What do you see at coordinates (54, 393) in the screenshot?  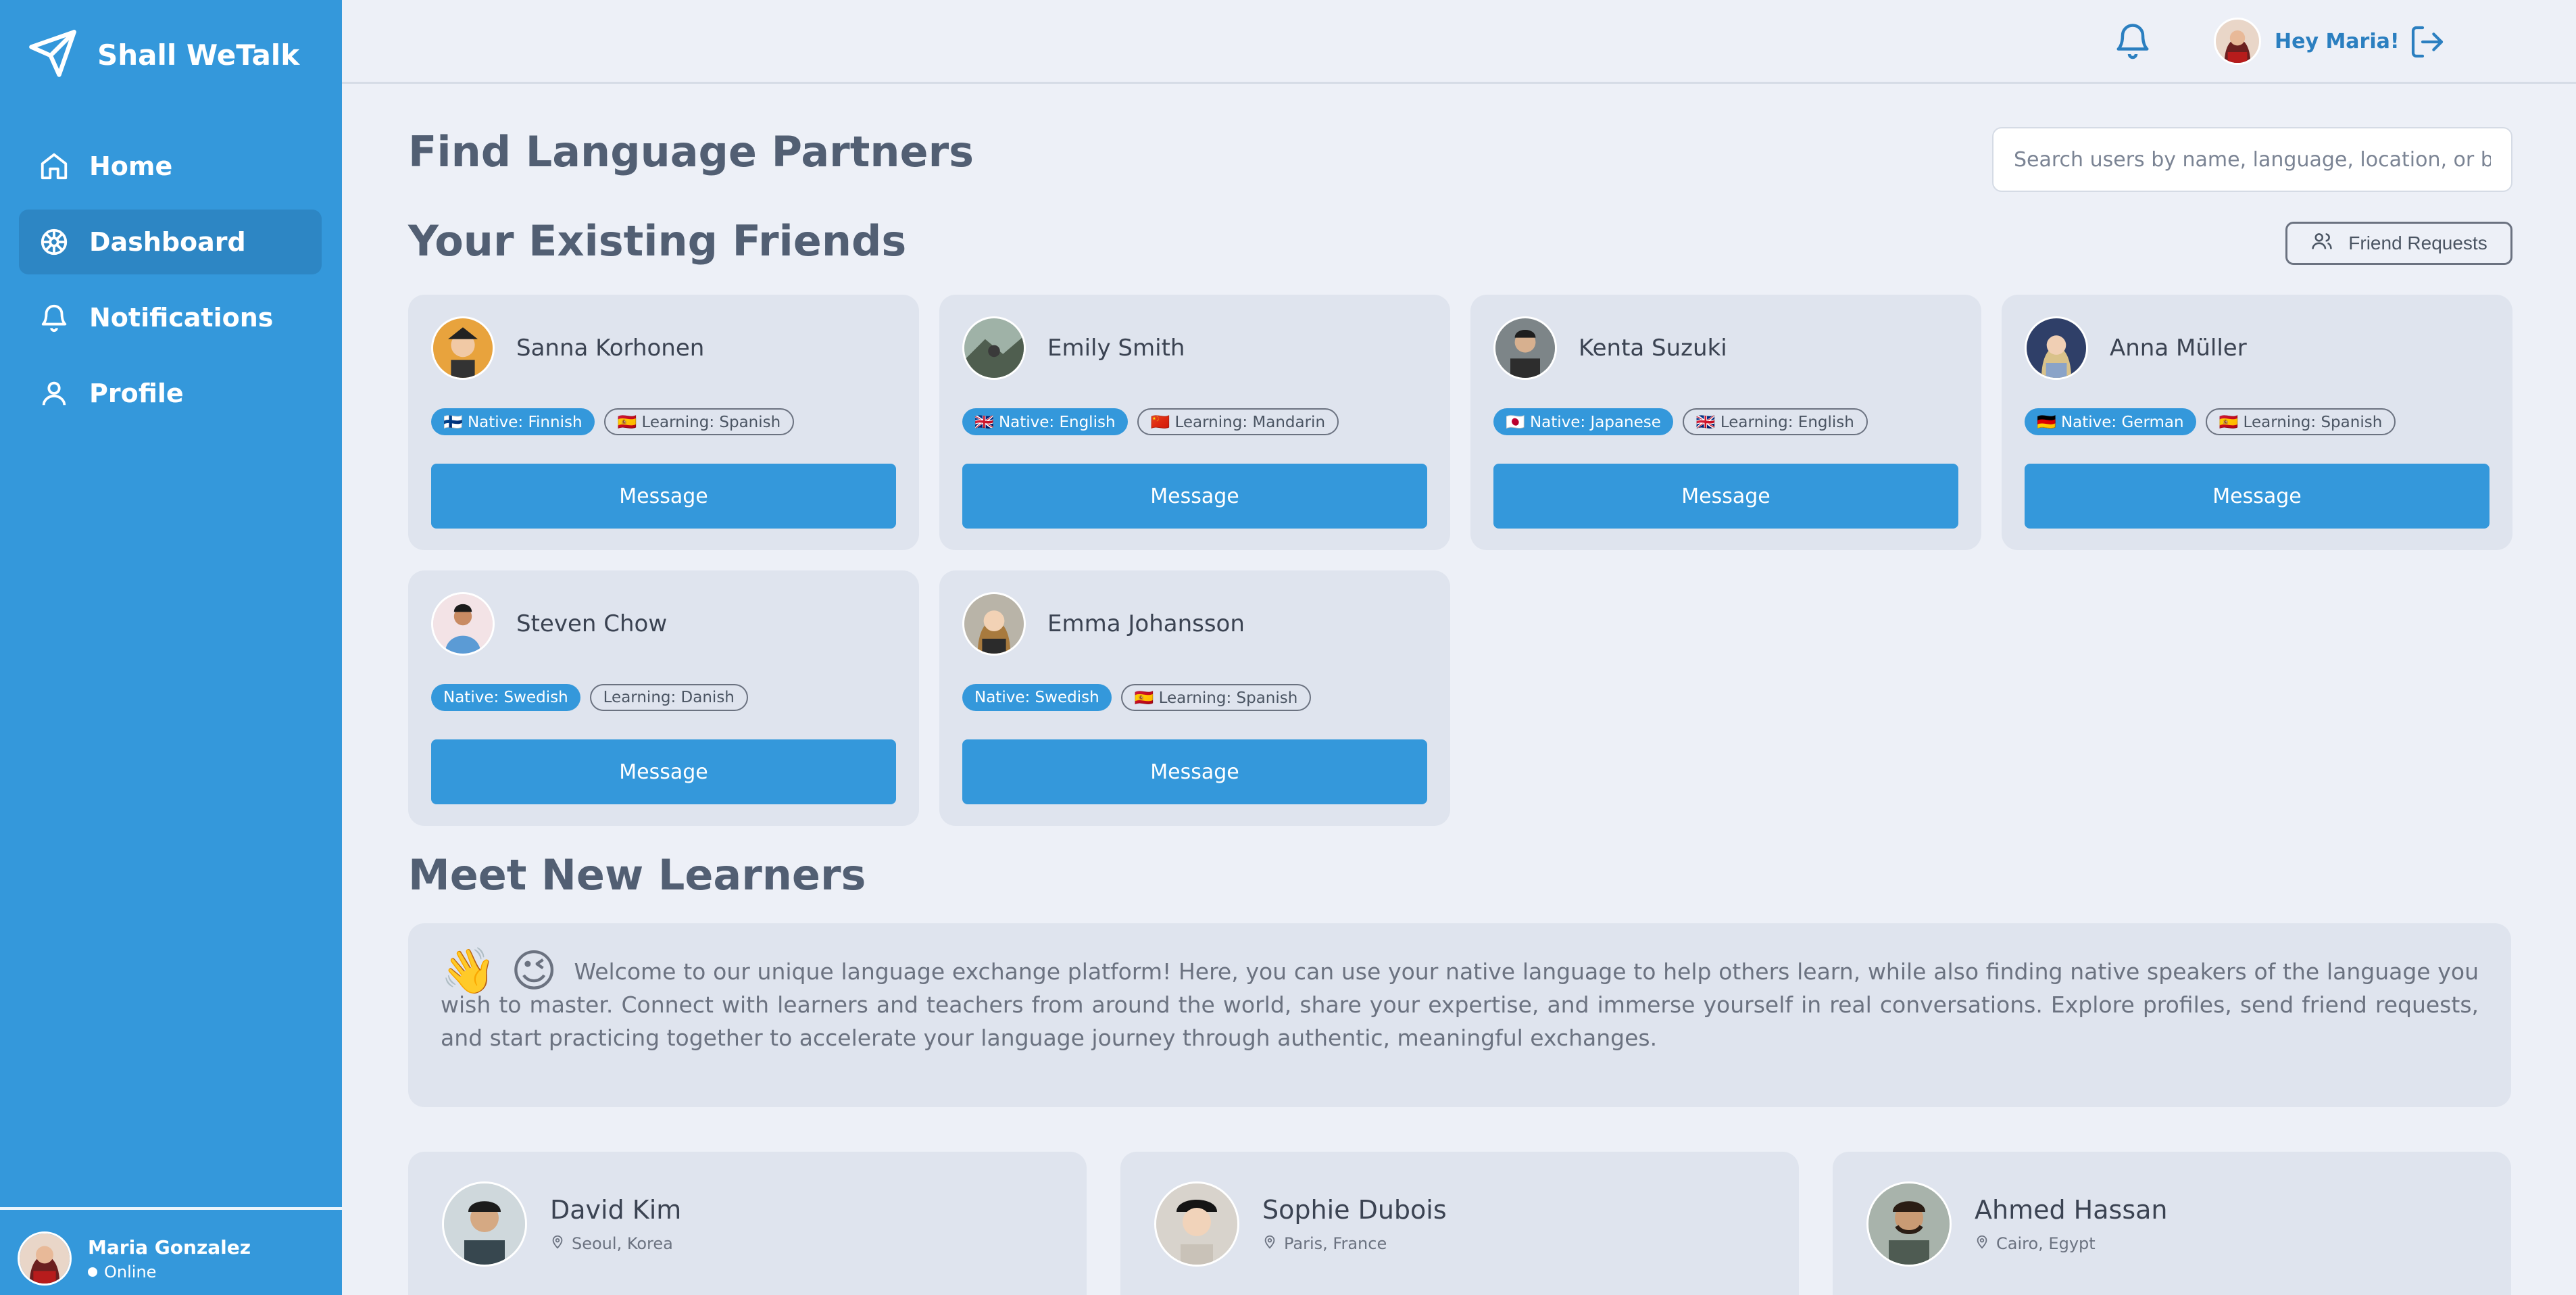 I see `user-icon` at bounding box center [54, 393].